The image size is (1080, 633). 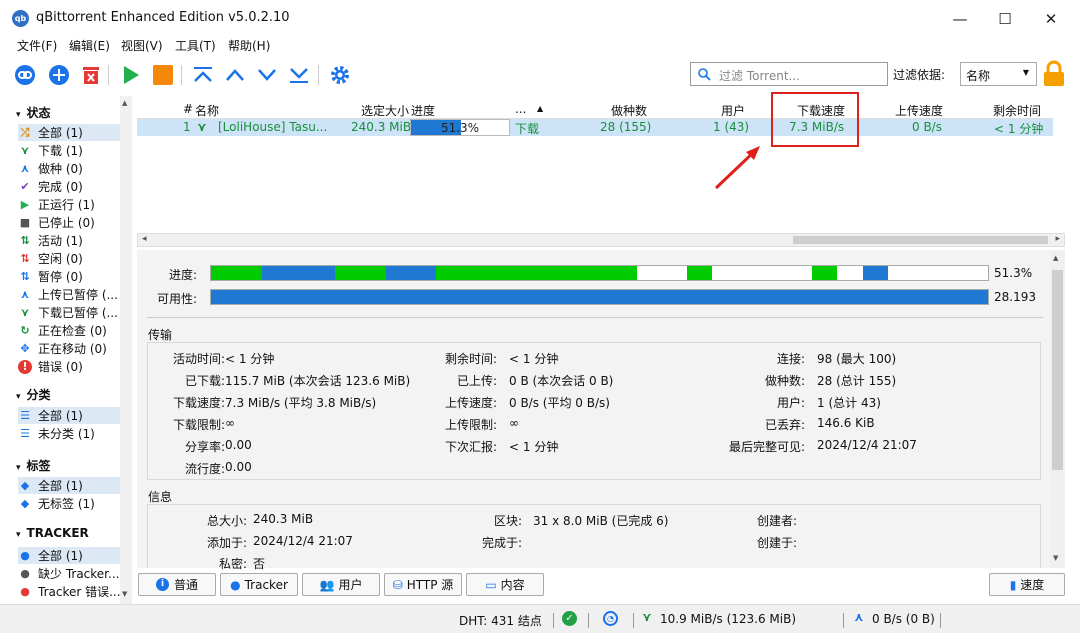 I want to click on sidebar-item-active: ⇅ 活动 (1), so click(x=74, y=240).